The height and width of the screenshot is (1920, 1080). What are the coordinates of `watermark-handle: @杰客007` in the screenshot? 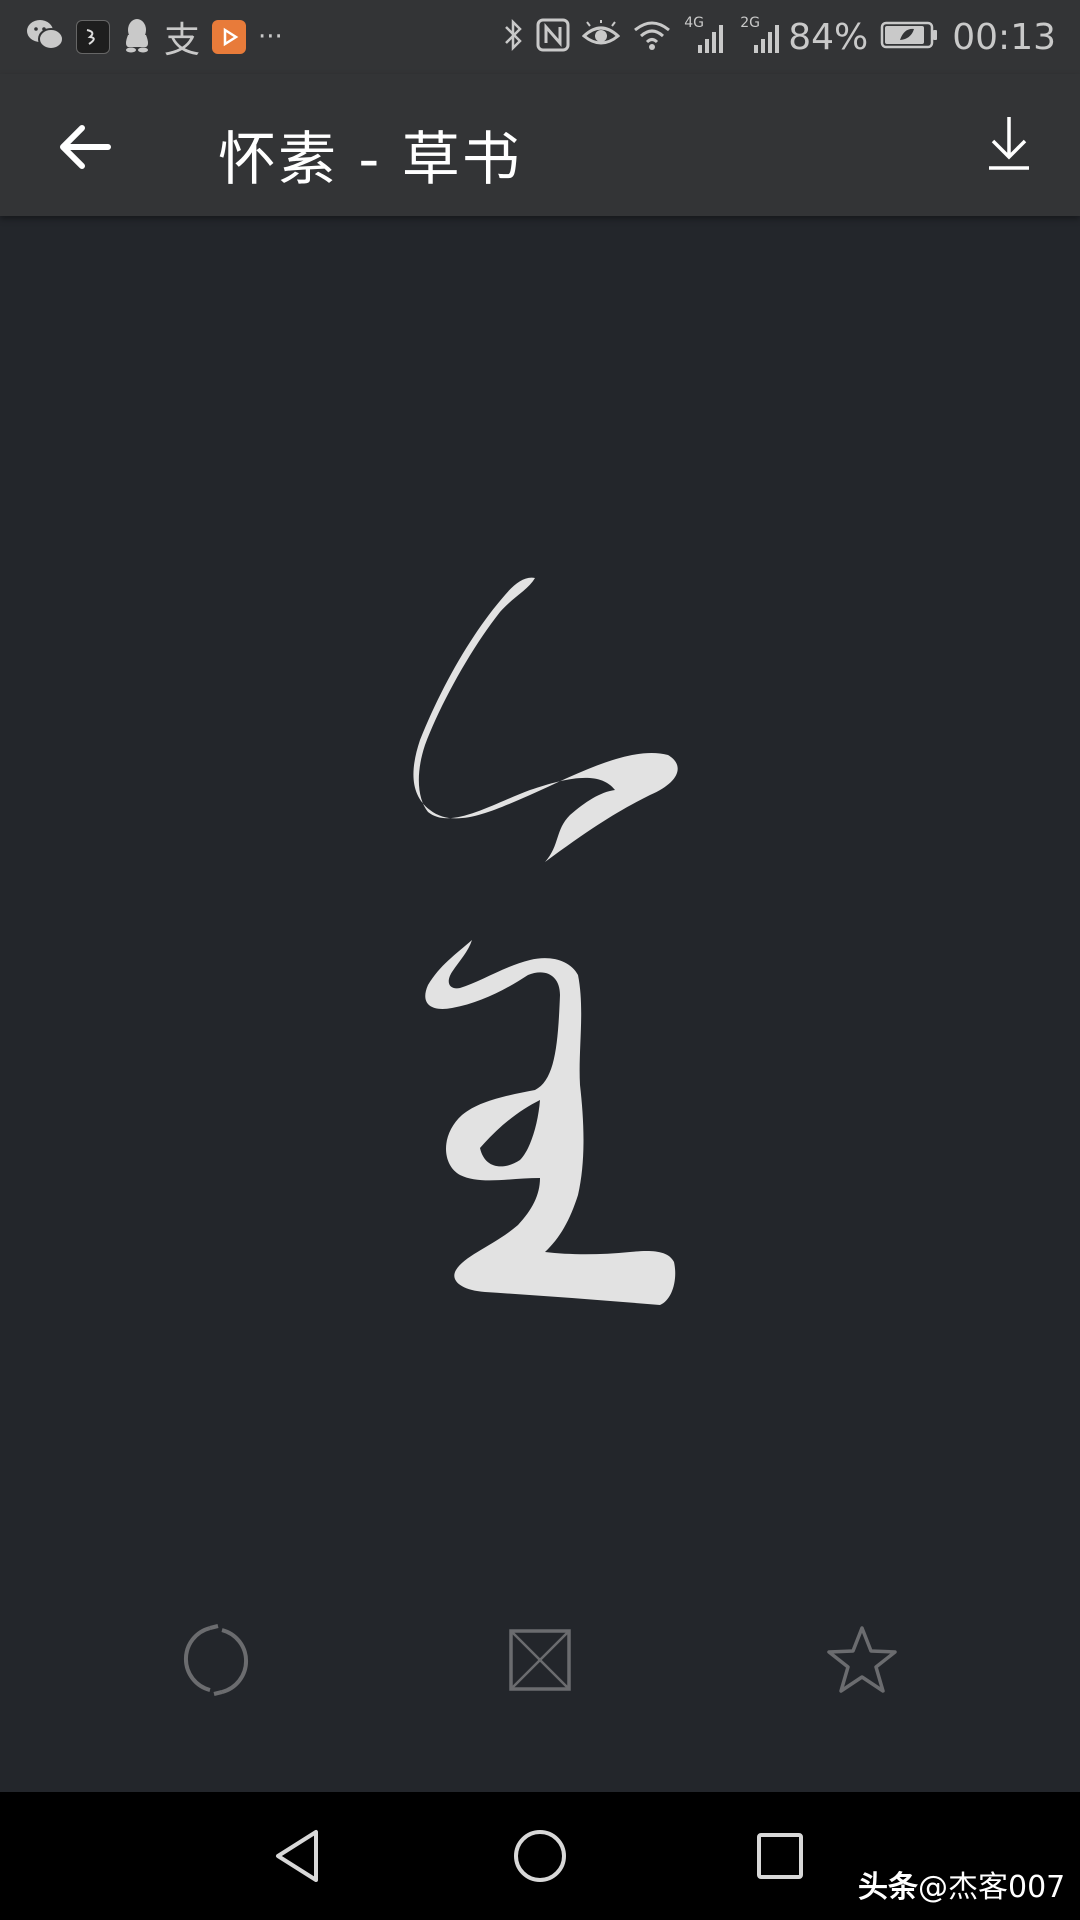 It's located at (992, 1887).